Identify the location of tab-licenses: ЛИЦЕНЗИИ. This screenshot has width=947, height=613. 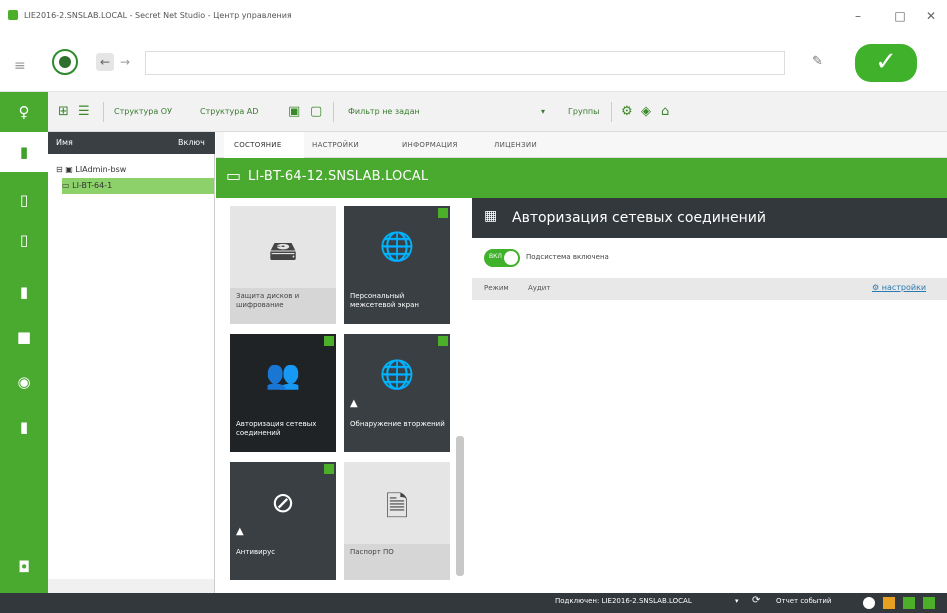
(534, 145).